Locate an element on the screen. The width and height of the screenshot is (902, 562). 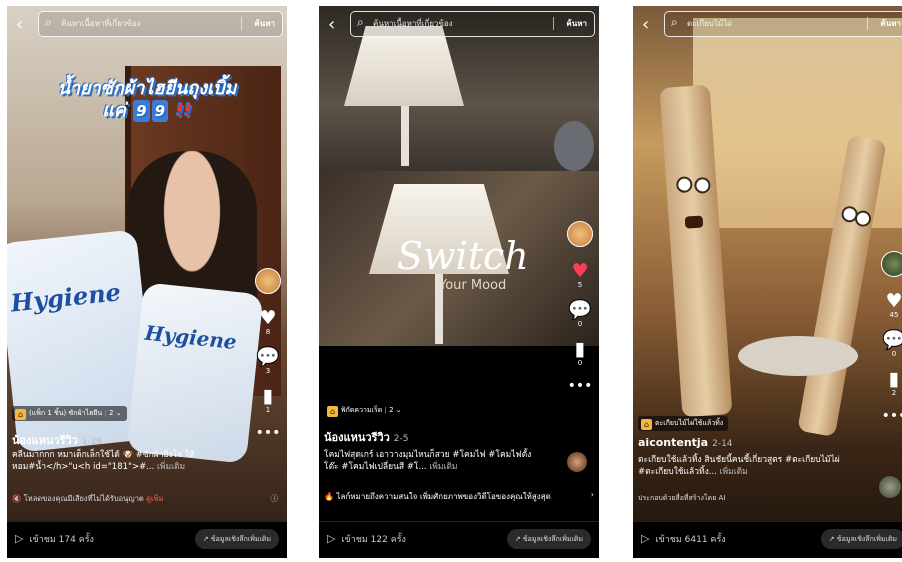
product-tag: ⌂ ตะเกียบไม้ไผ่ใช้แล้วทิ้ง is located at coordinates (683, 423).